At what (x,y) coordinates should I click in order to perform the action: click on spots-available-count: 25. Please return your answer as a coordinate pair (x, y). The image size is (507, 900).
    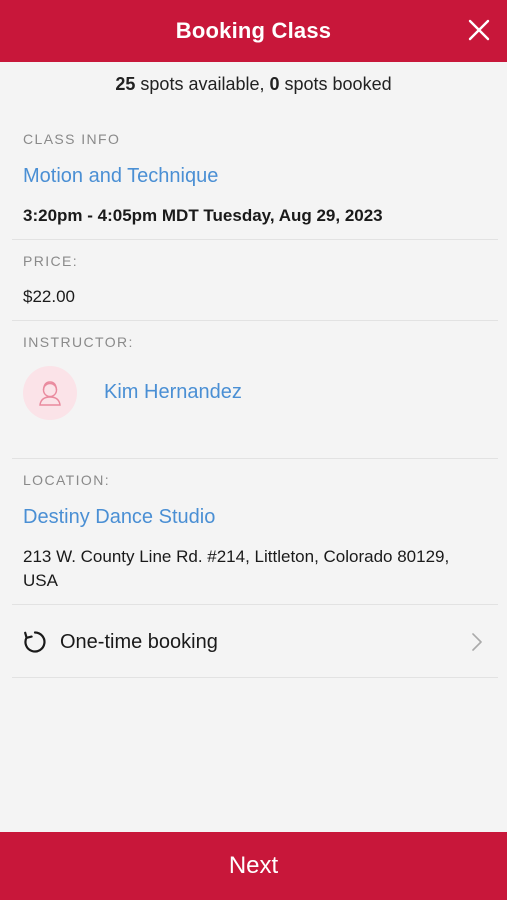
    Looking at the image, I should click on (125, 84).